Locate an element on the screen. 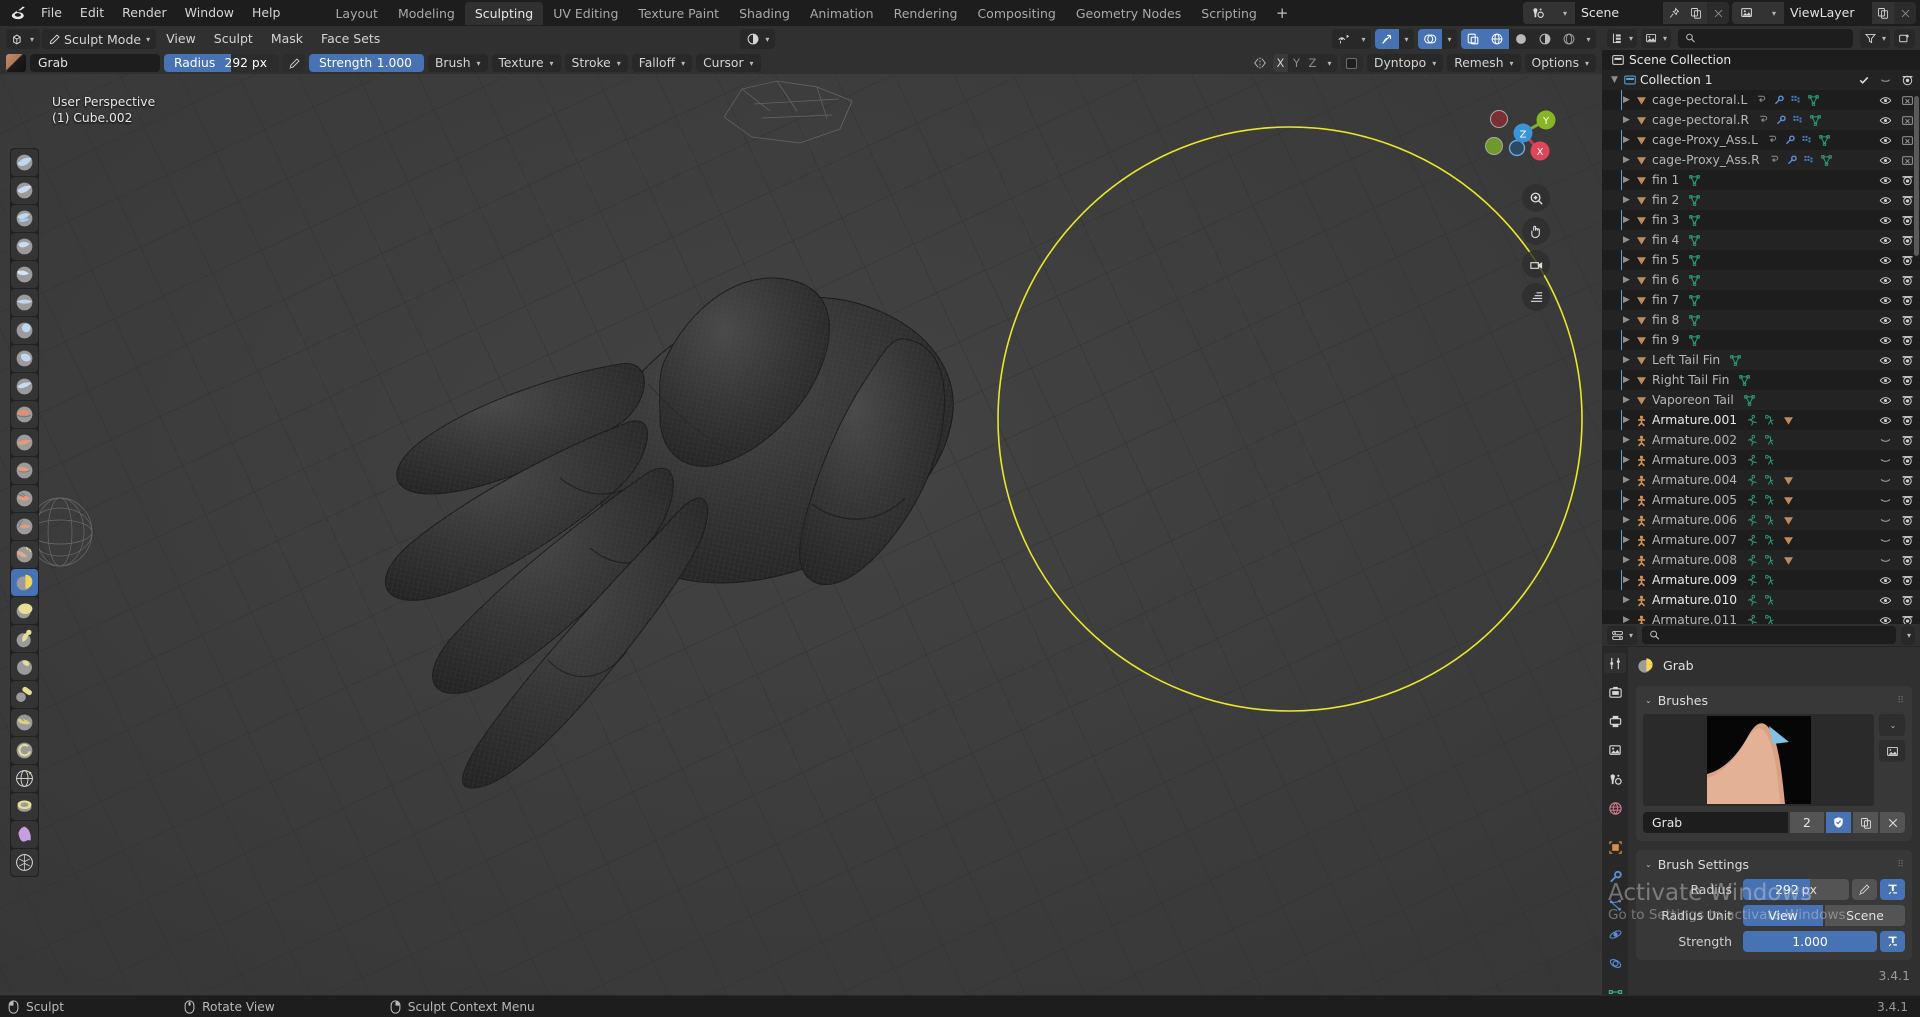 The height and width of the screenshot is (1017, 1920). symmetry-caret: ▾ is located at coordinates (1328, 63).